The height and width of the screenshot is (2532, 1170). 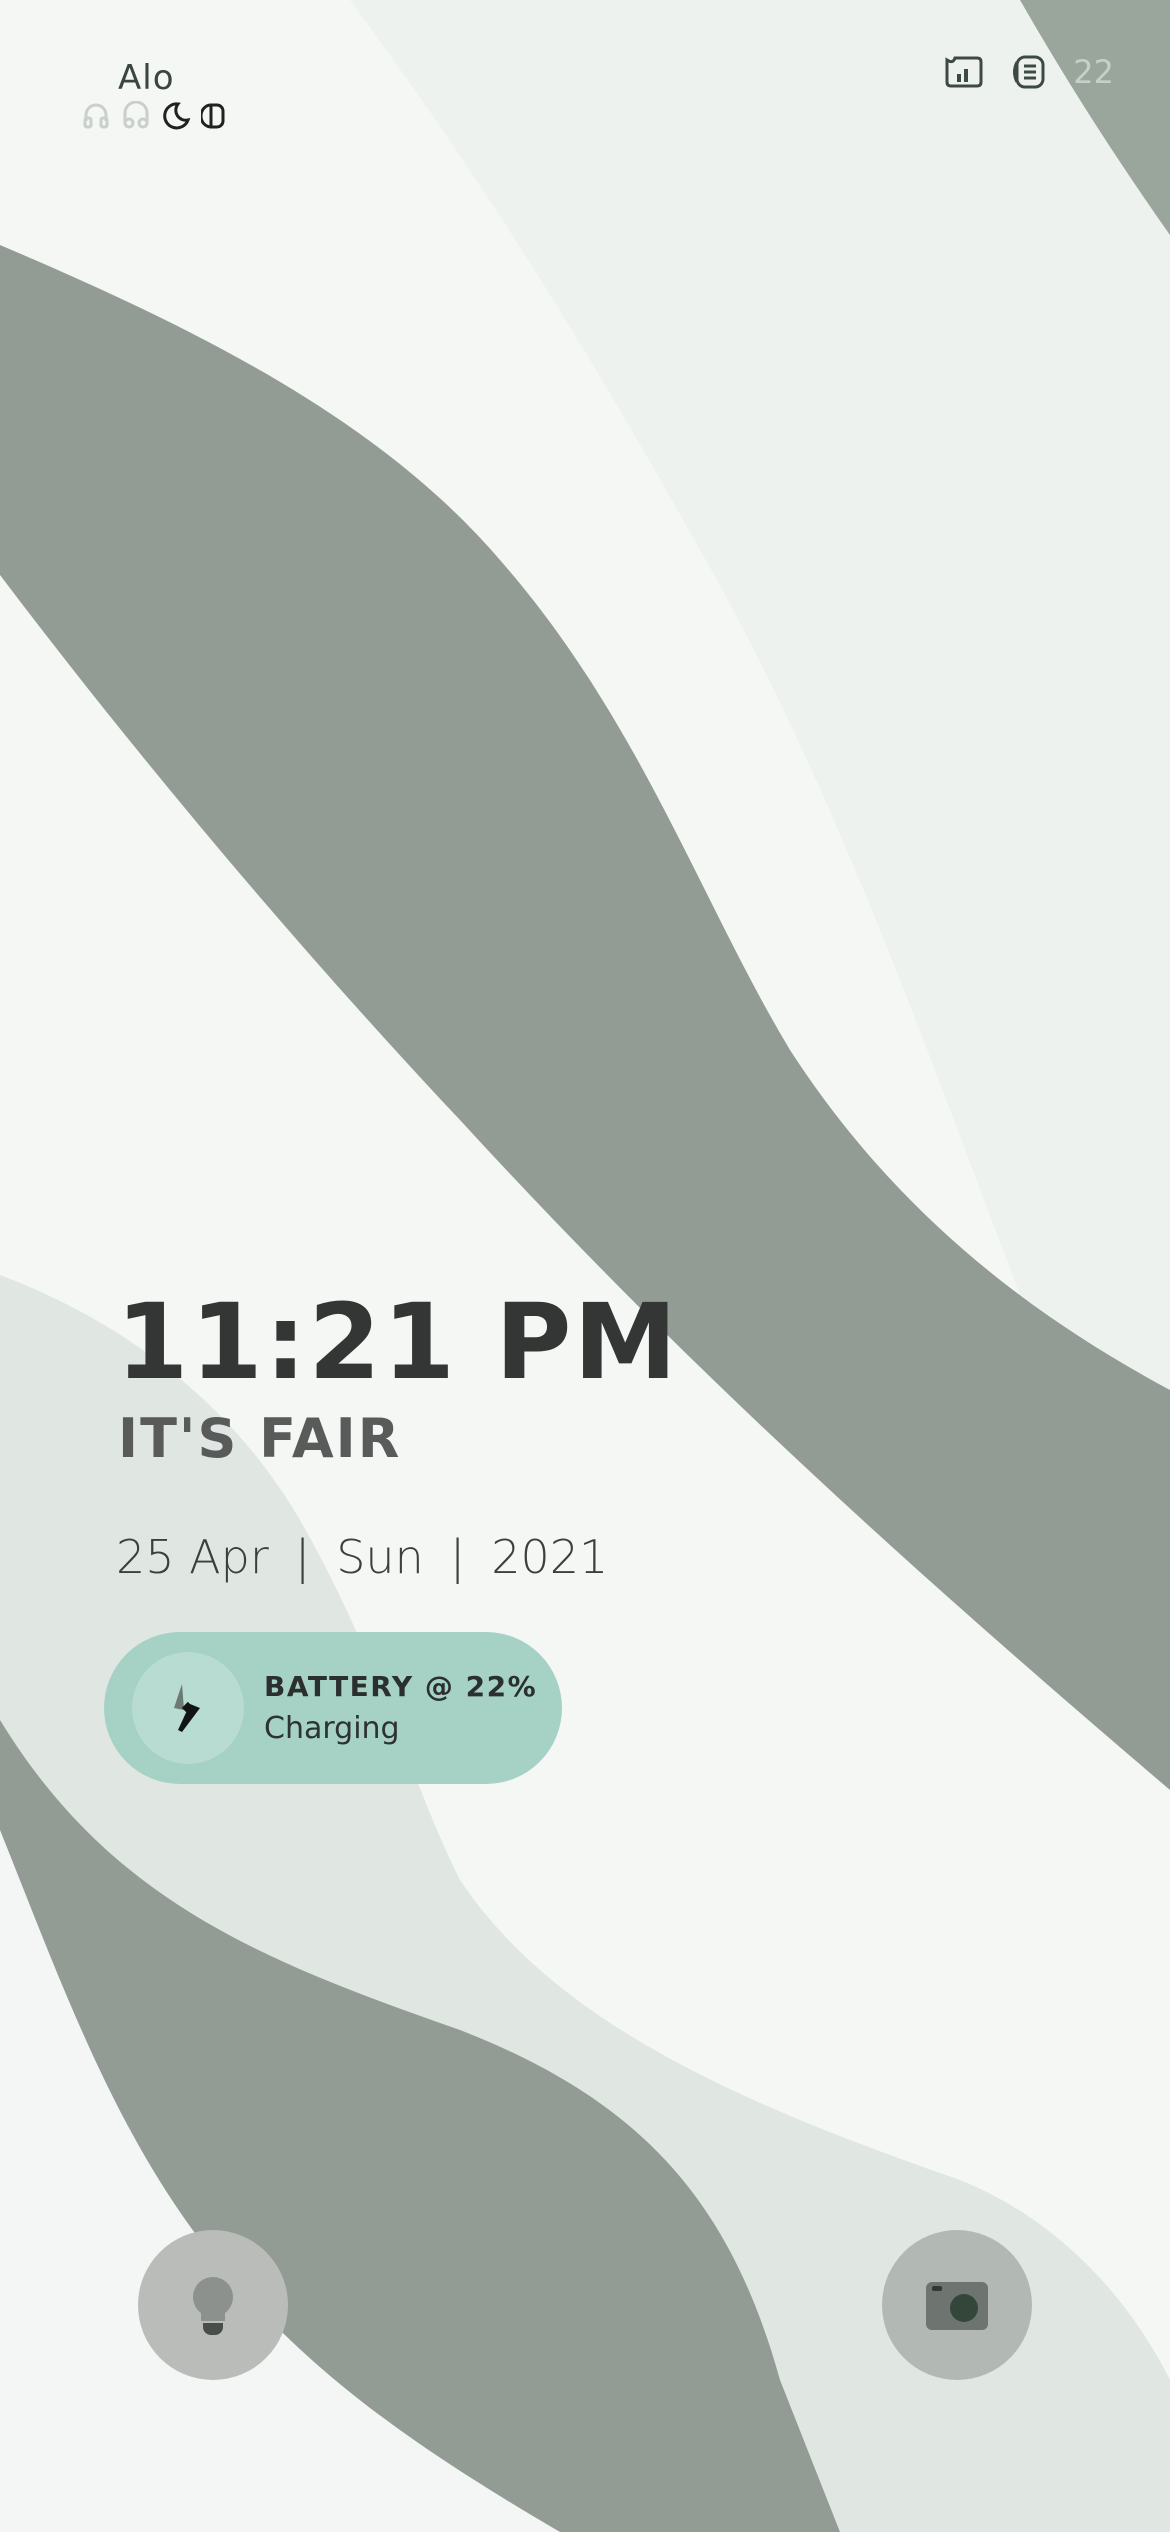 I want to click on date-year: 2021, so click(x=550, y=1557).